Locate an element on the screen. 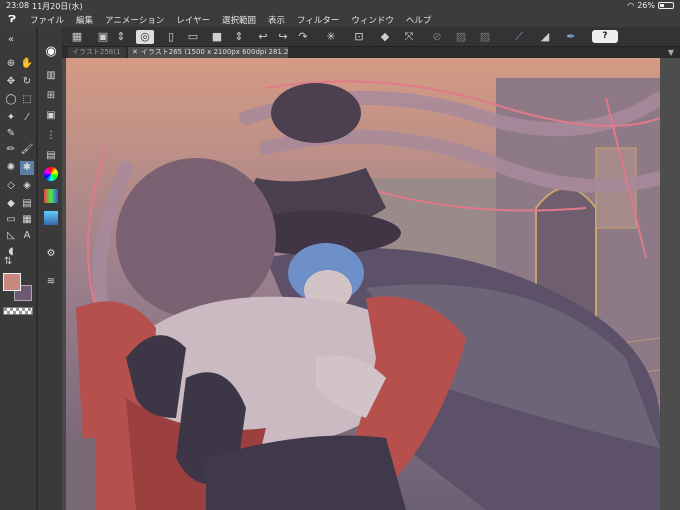 Image resolution: width=680 pixels, height=510 pixels. tab-illust-258: イラスト258(1 is located at coordinates (97, 52).